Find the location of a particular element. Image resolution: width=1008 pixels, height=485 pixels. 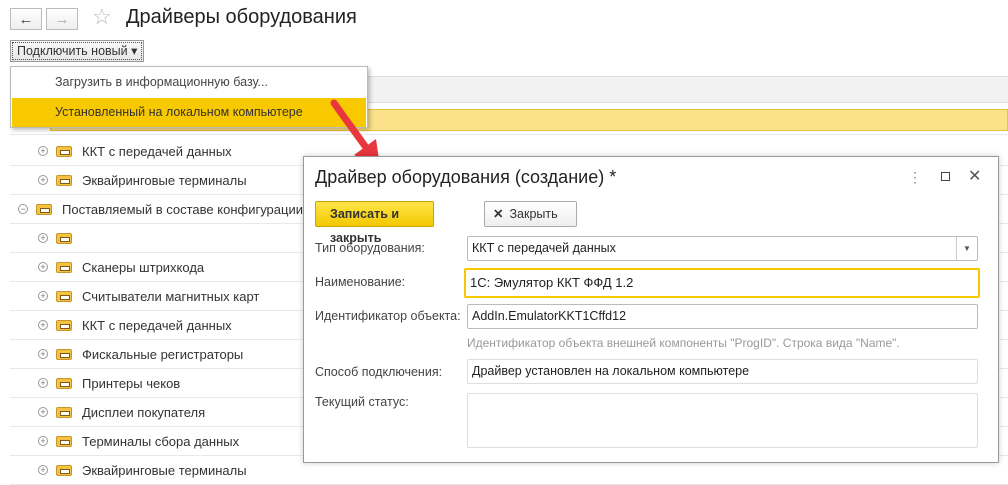

type-label: Тип оборудования: is located at coordinates (370, 248).